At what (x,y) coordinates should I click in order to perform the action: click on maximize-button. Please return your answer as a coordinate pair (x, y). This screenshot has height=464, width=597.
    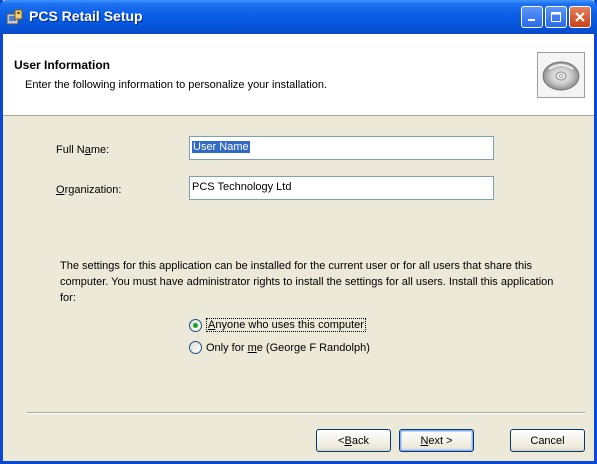
    Looking at the image, I should click on (556, 17).